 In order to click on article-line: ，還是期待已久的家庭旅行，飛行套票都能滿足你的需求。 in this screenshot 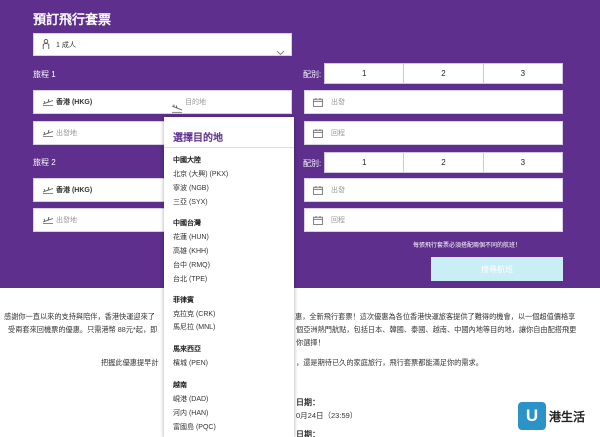, I will do `click(389, 362)`.